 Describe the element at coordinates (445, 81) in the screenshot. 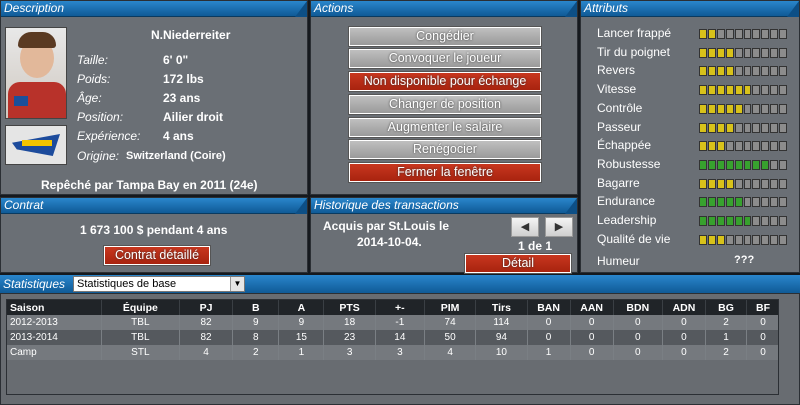

I see `not-available-for-trade-button: Non disponible pour échange` at that location.